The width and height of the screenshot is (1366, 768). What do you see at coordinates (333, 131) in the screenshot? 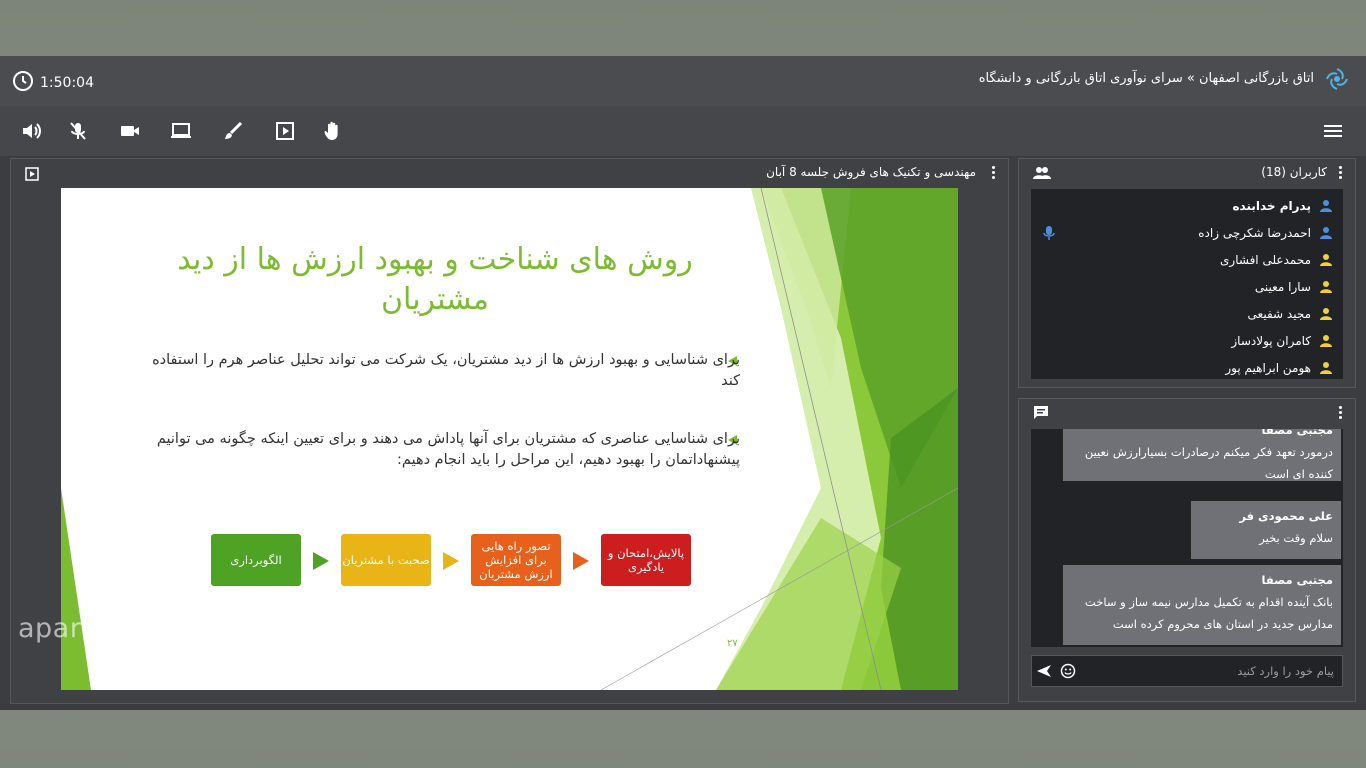
I see `raise-hand-icon` at bounding box center [333, 131].